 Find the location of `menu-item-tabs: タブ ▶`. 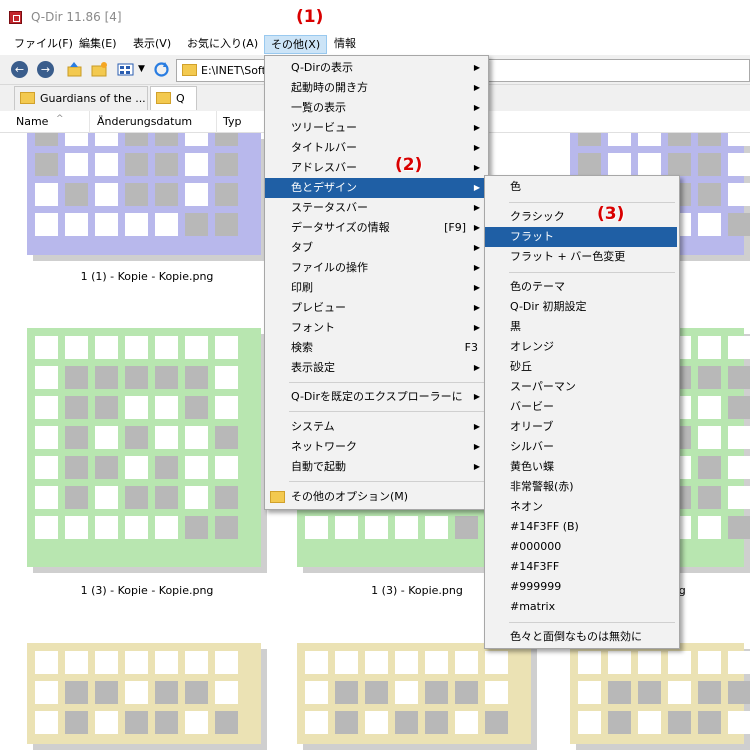

menu-item-tabs: タブ ▶ is located at coordinates (376, 248).